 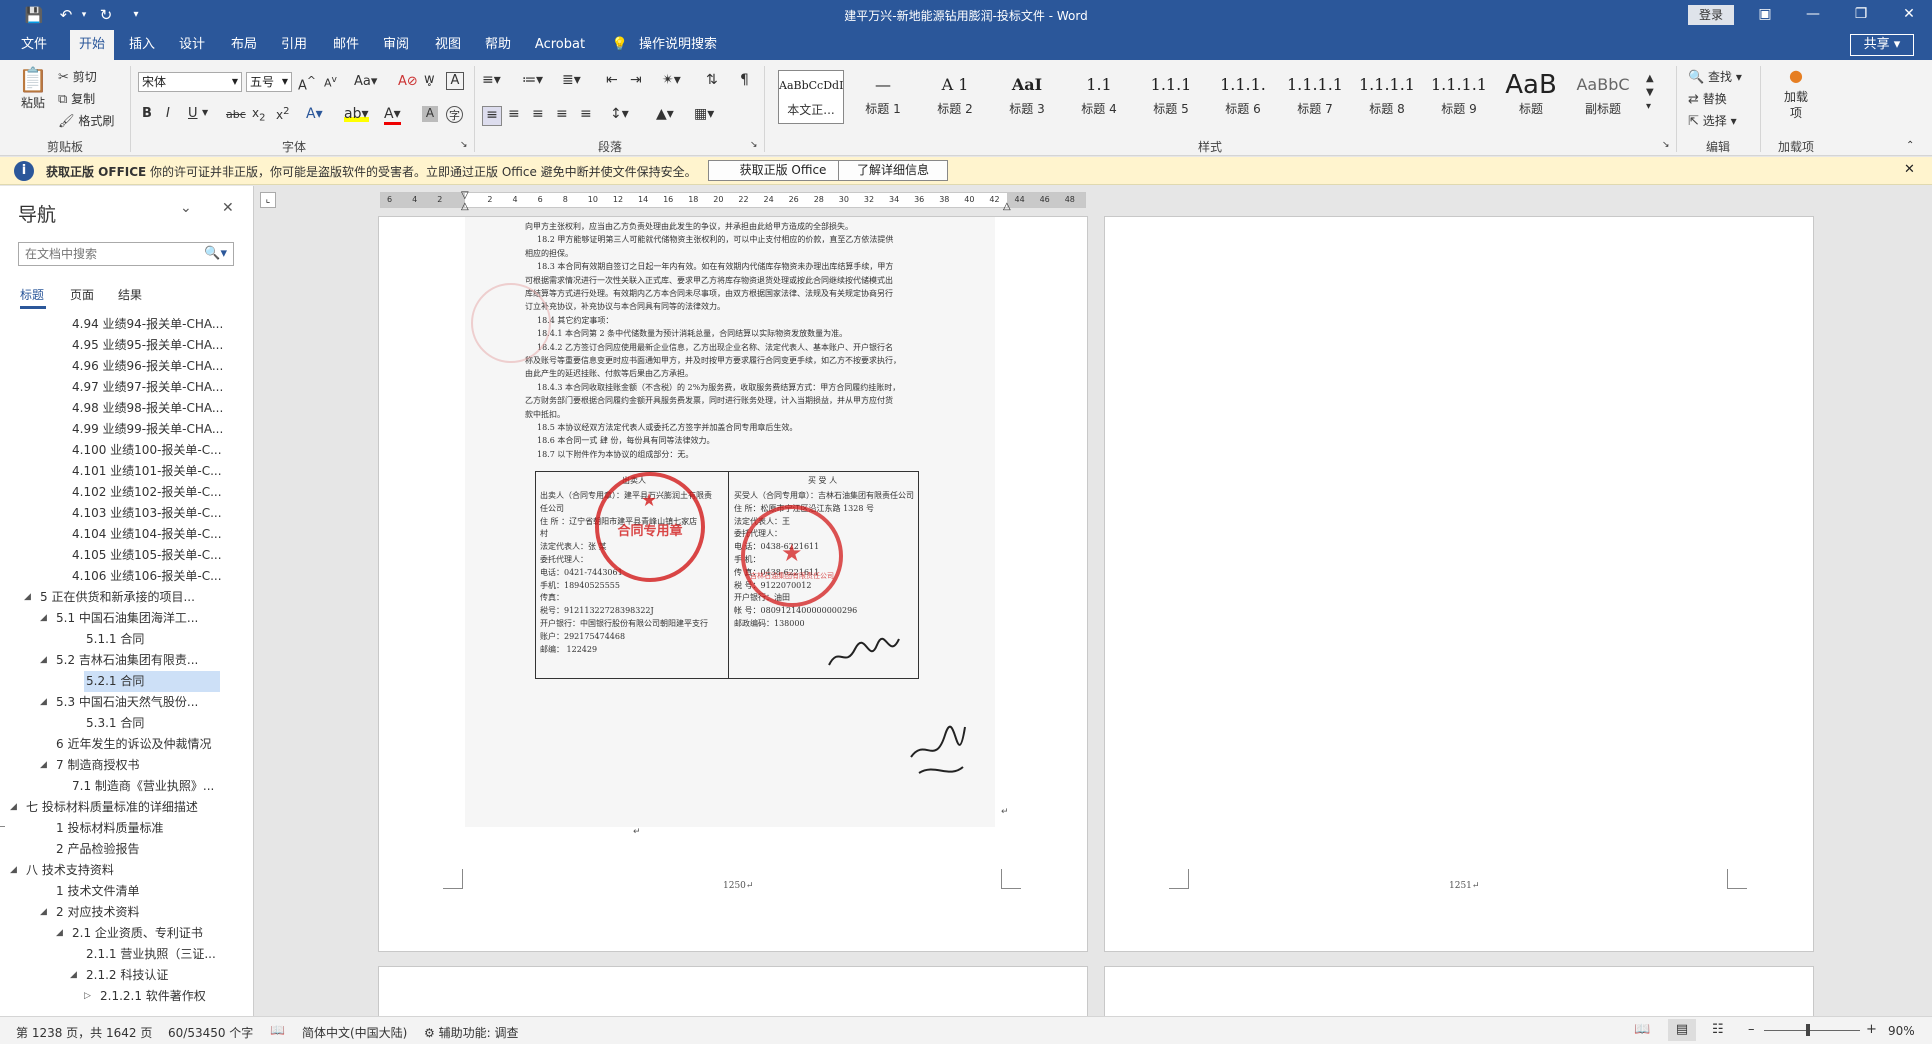 I want to click on addins-button: ● 加载项, so click(x=1796, y=93).